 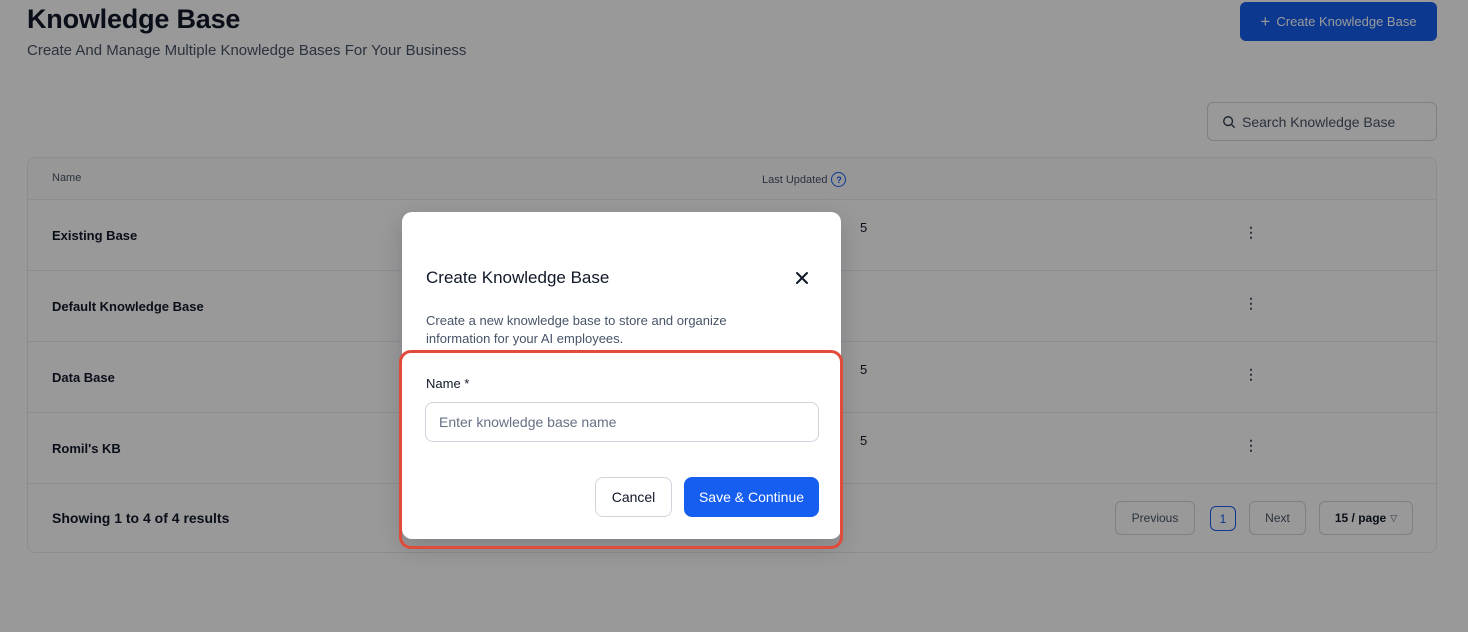 What do you see at coordinates (448, 383) in the screenshot?
I see `name-field-label: Name *` at bounding box center [448, 383].